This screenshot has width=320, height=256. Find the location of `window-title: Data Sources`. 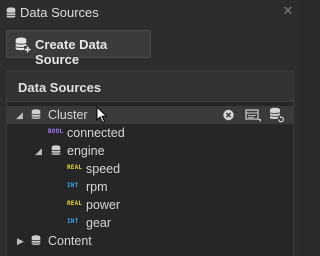

window-title: Data Sources is located at coordinates (59, 12).